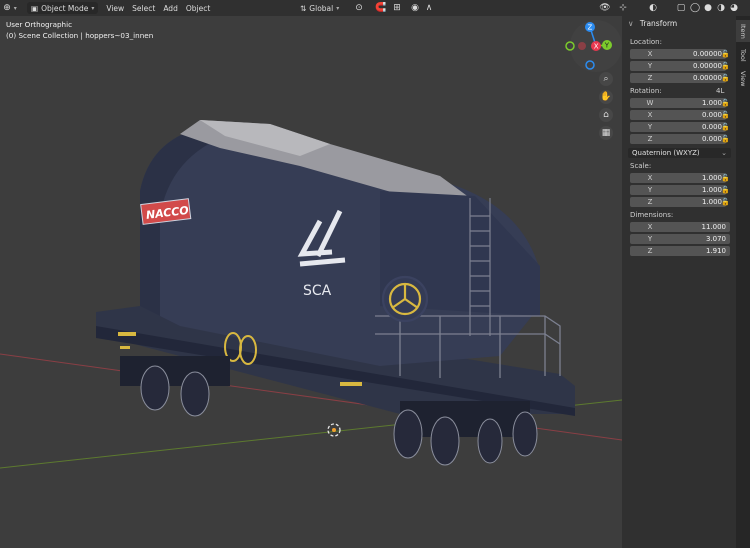 The image size is (750, 548). I want to click on location-z-field: Z 0.00000, so click(678, 78).